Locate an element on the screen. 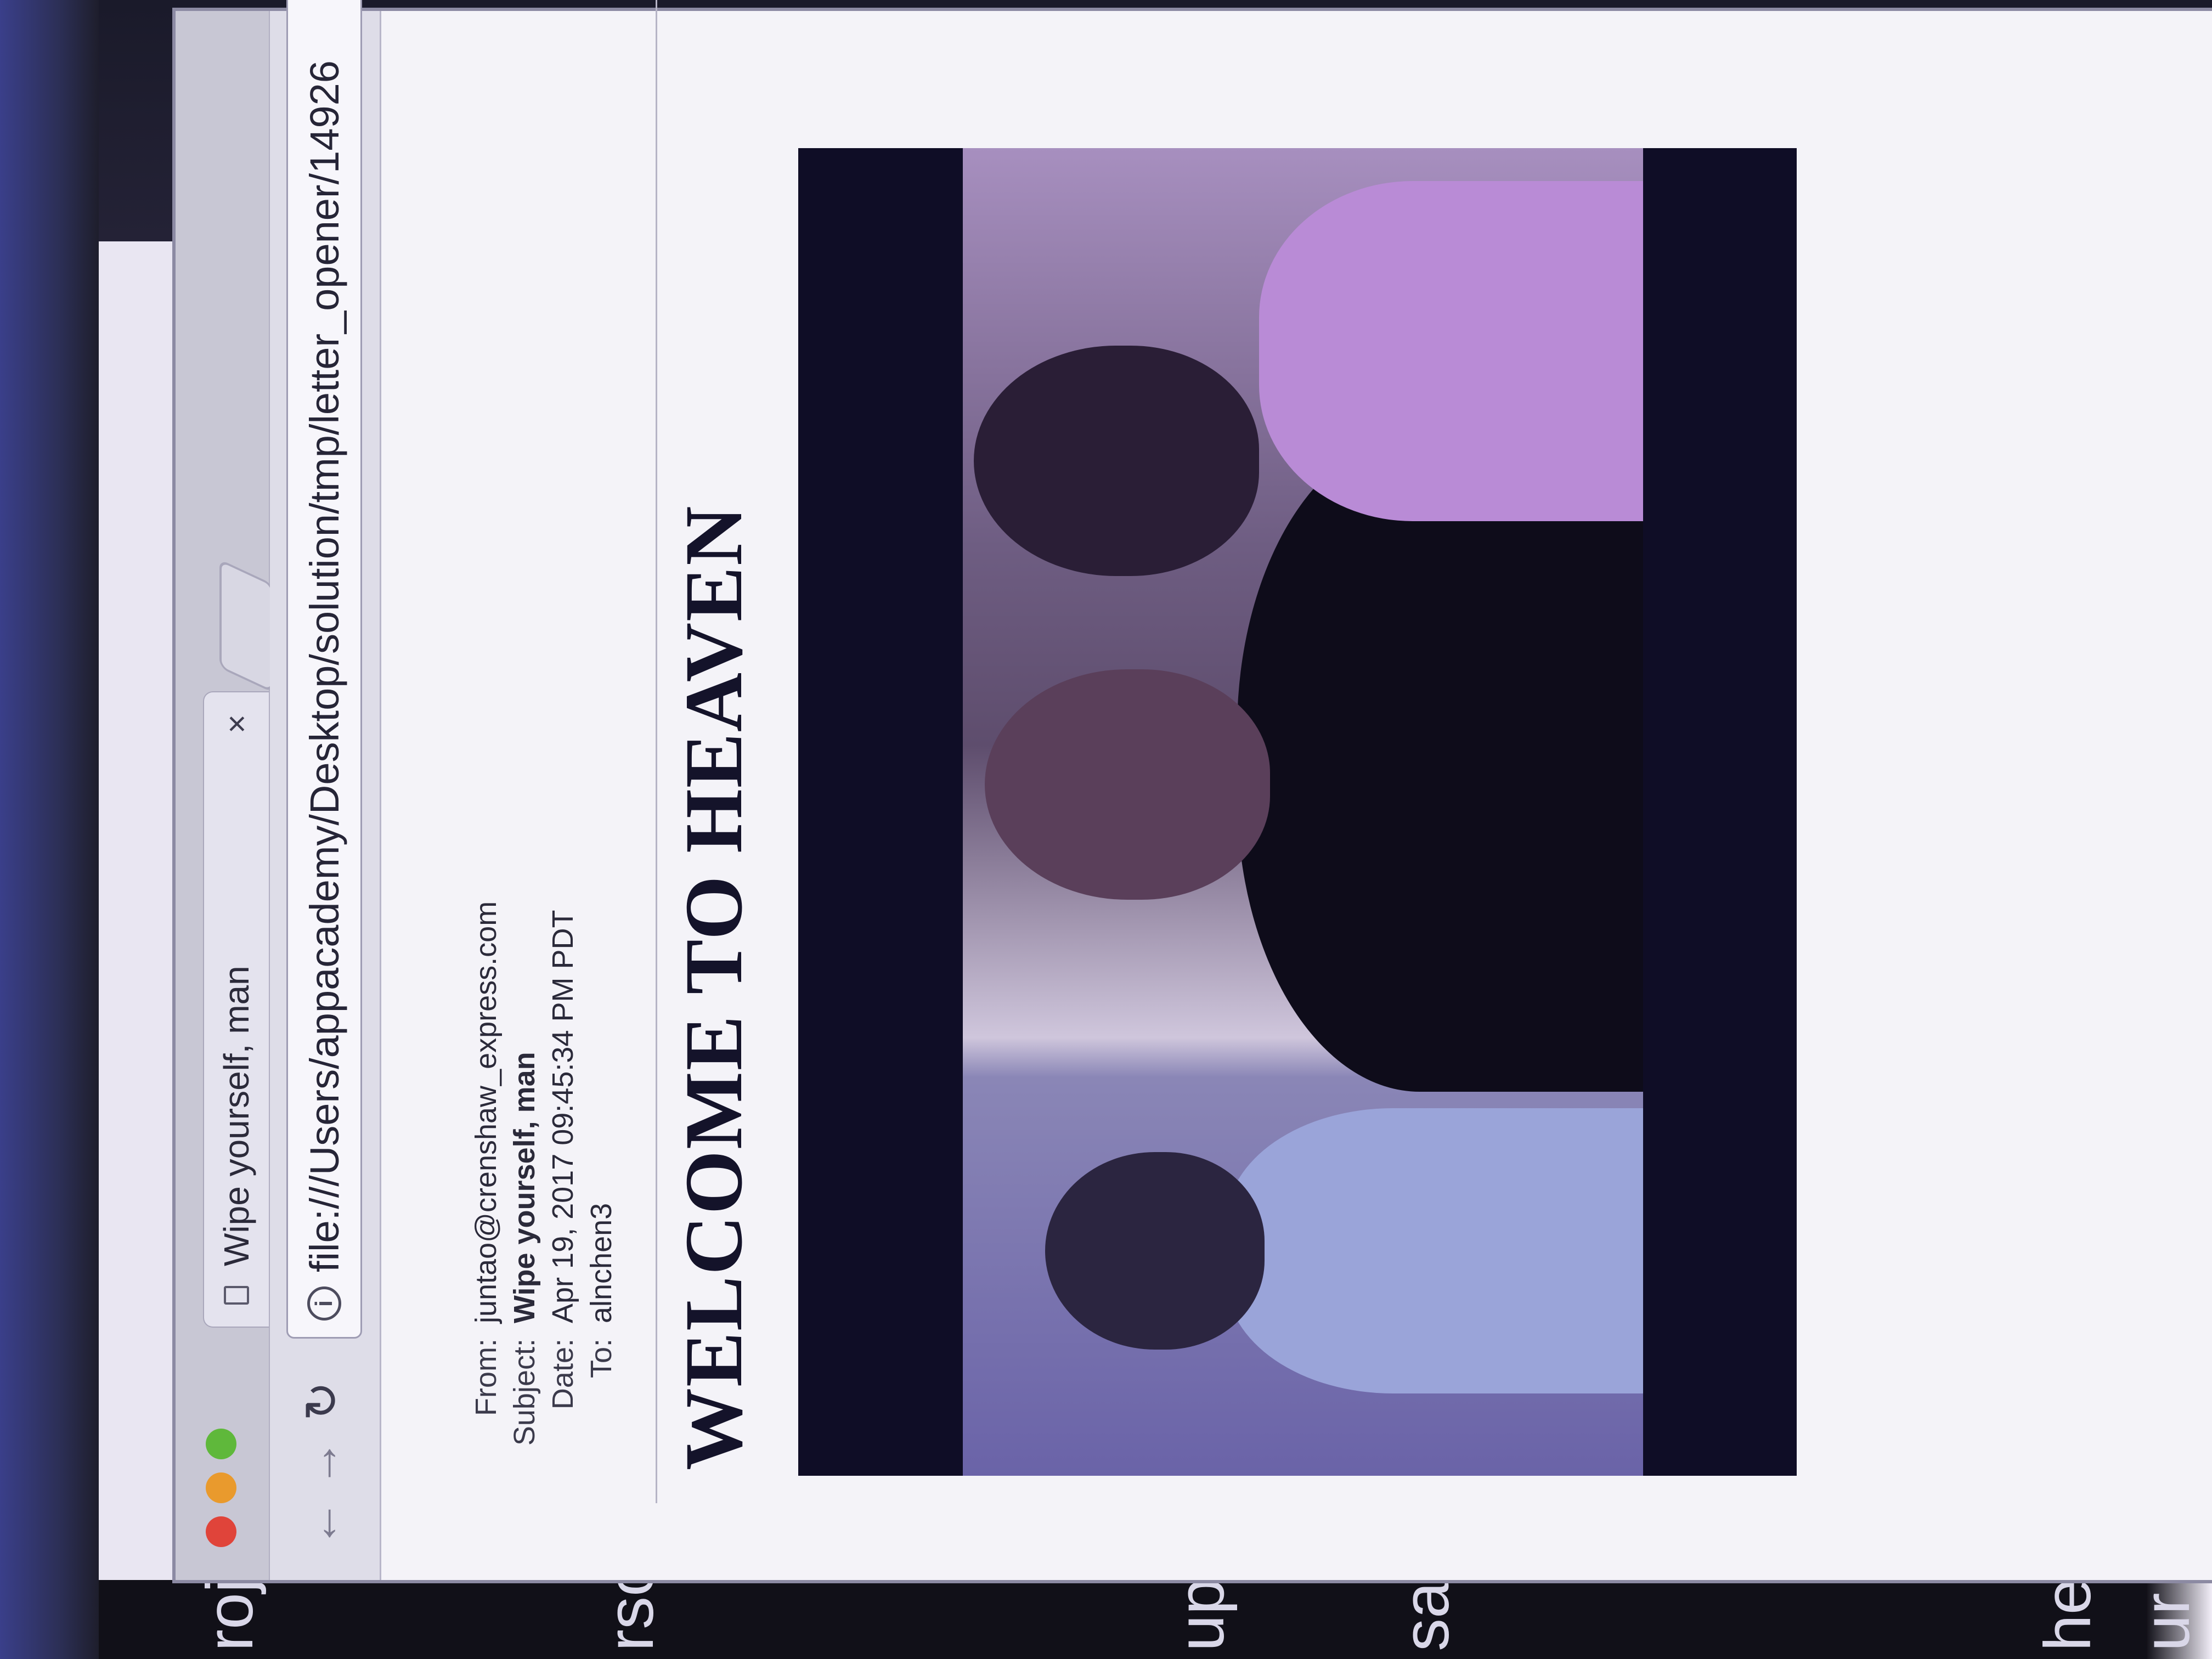 This screenshot has height=1659, width=2212. from-value: juntao@crenshaw_express.com is located at coordinates (486, 1112).